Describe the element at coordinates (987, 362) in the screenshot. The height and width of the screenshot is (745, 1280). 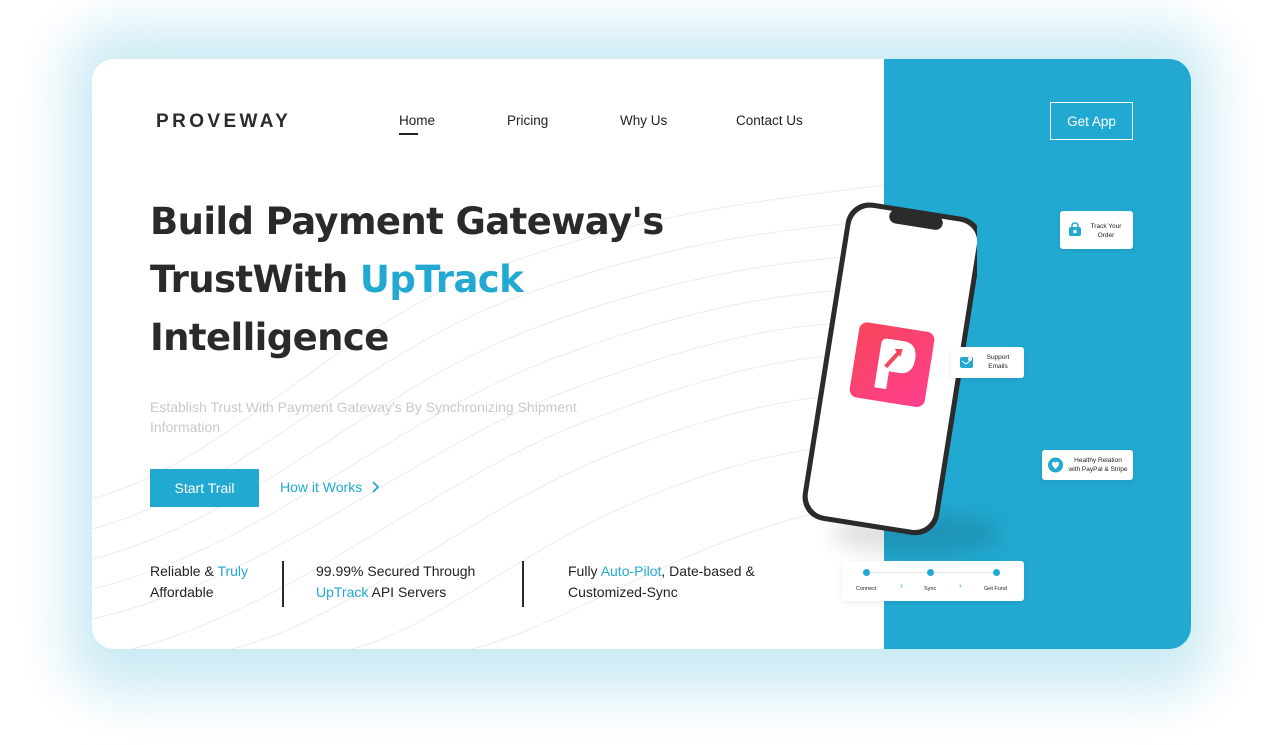
I see `support-emails-tag: Support Emails` at that location.